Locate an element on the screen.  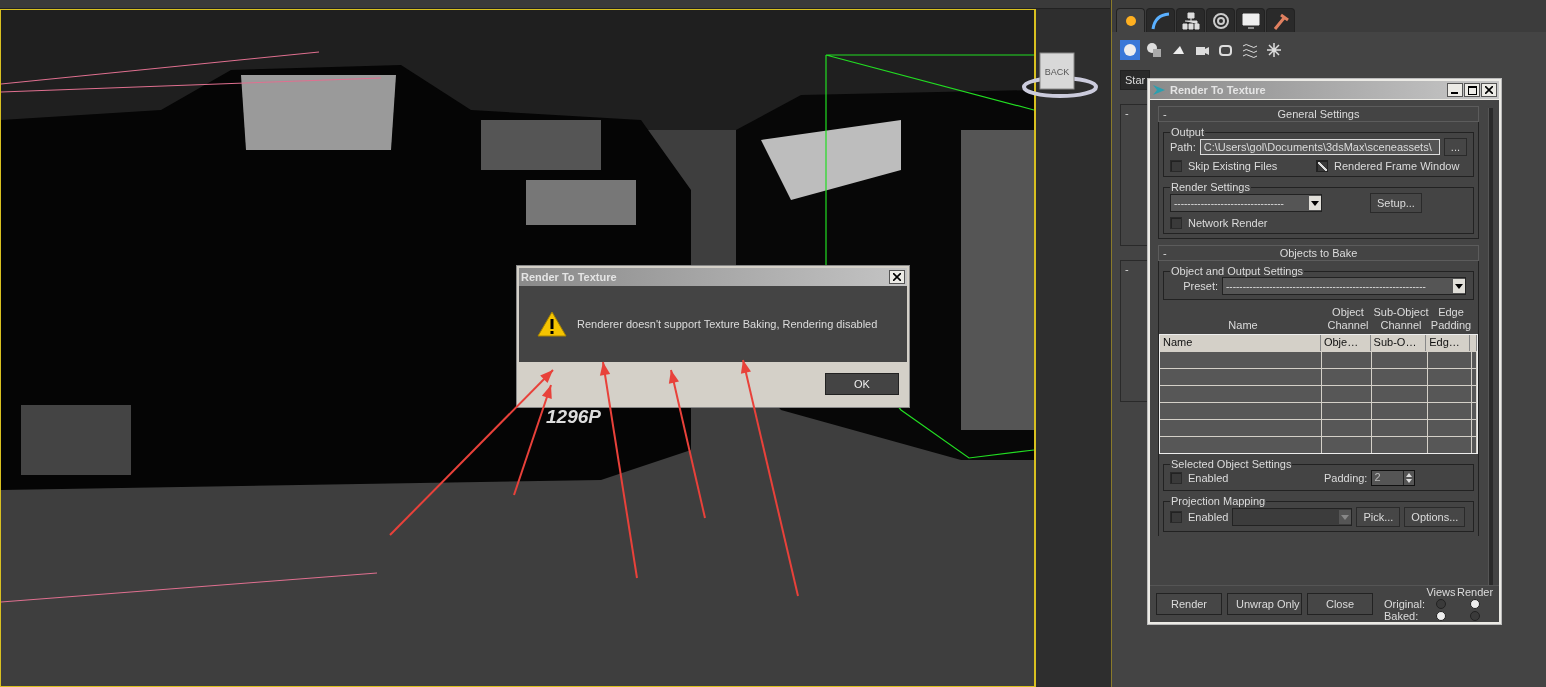
sphere-icon is located at coordinates (1130, 50).